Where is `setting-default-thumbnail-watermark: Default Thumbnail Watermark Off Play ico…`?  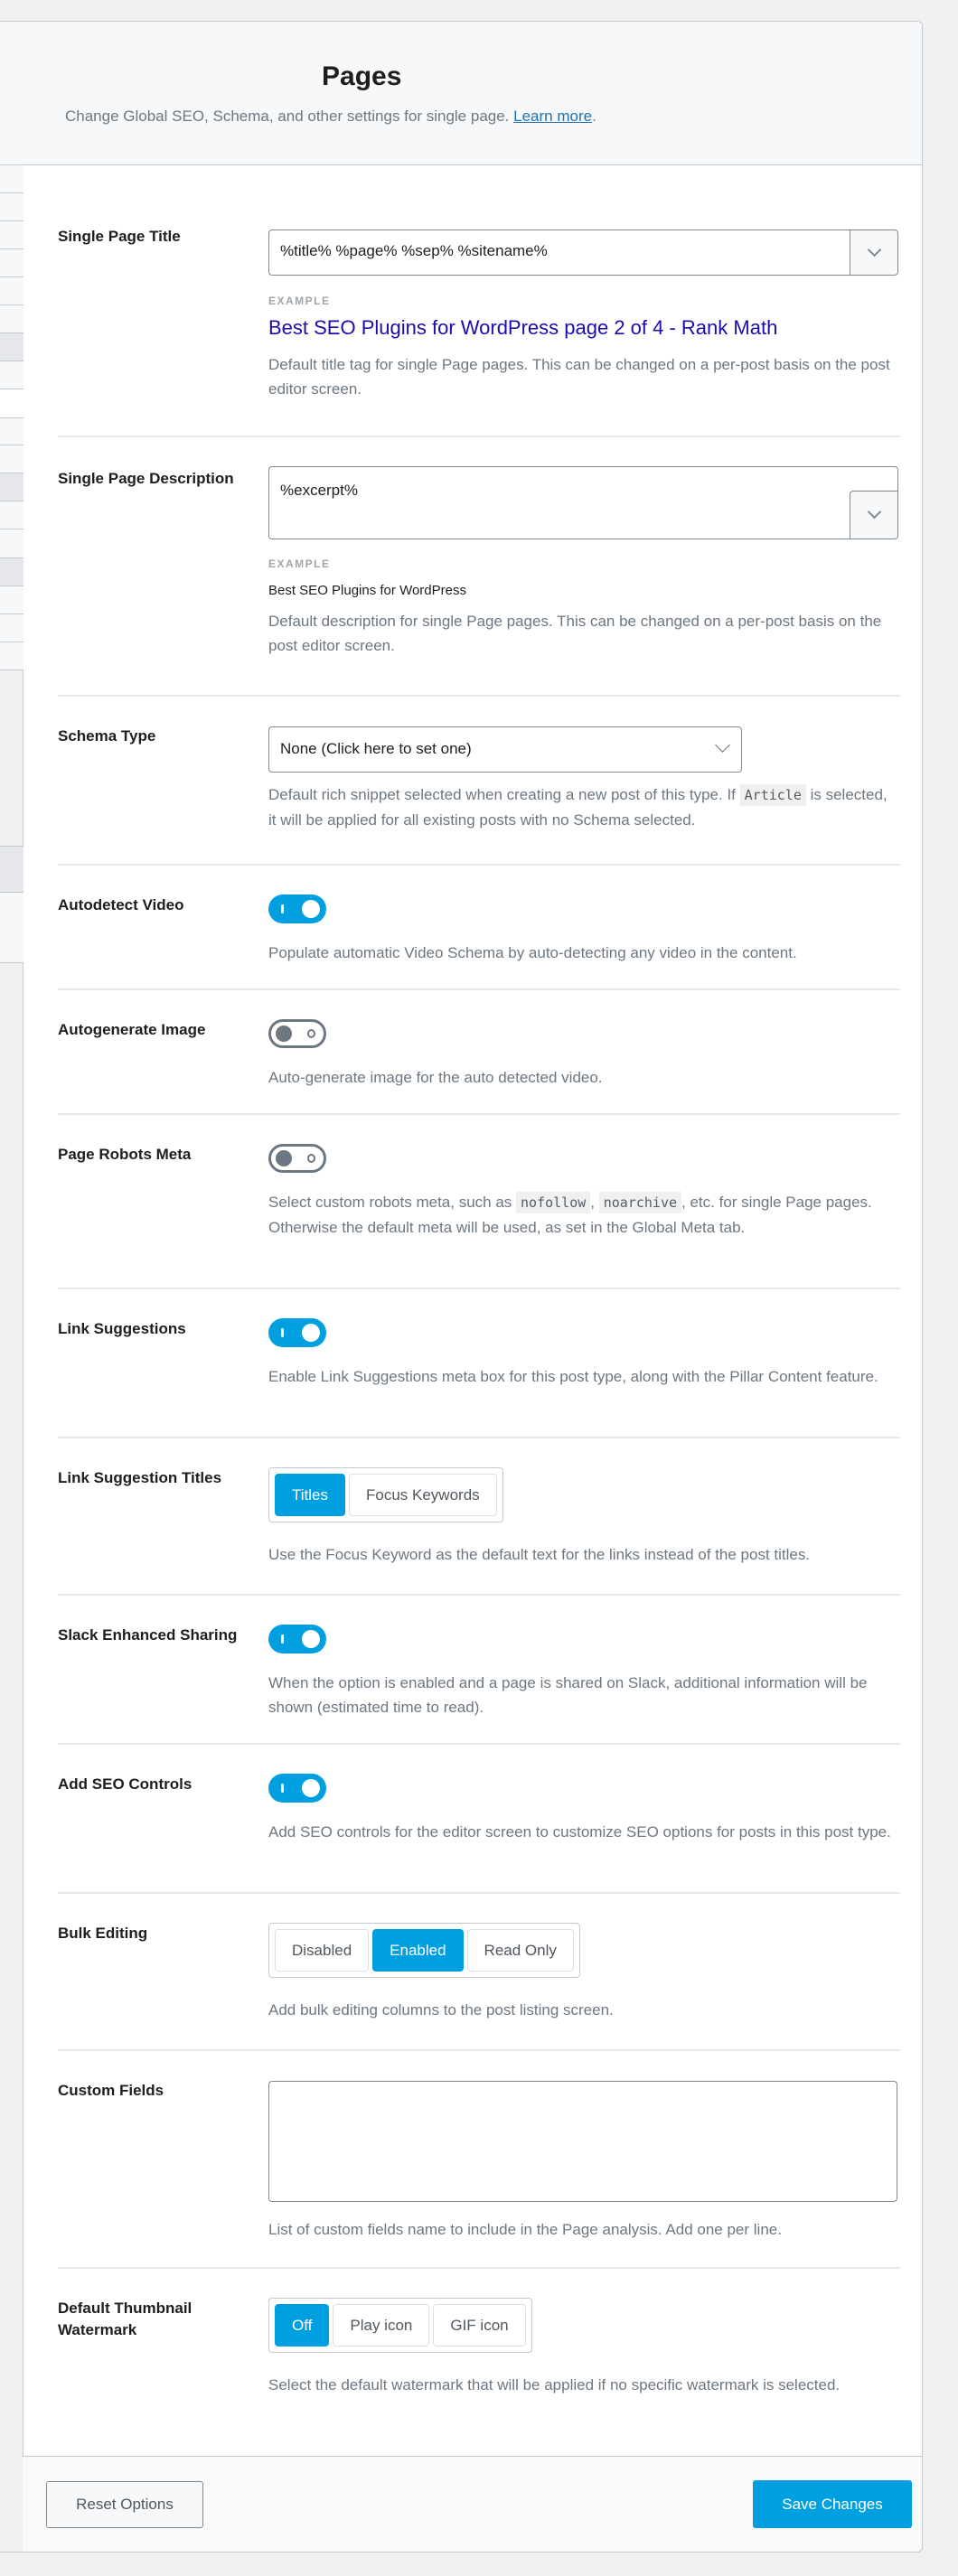 setting-default-thumbnail-watermark: Default Thumbnail Watermark Off Play ico… is located at coordinates (479, 2363).